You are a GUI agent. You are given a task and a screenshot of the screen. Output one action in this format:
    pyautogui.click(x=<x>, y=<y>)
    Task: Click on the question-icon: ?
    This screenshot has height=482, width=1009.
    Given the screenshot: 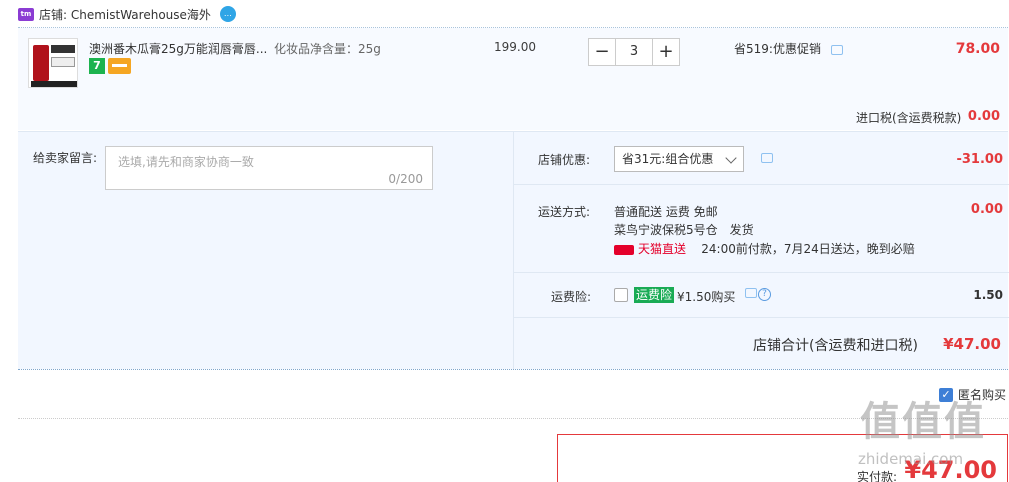 What is the action you would take?
    pyautogui.click(x=764, y=294)
    